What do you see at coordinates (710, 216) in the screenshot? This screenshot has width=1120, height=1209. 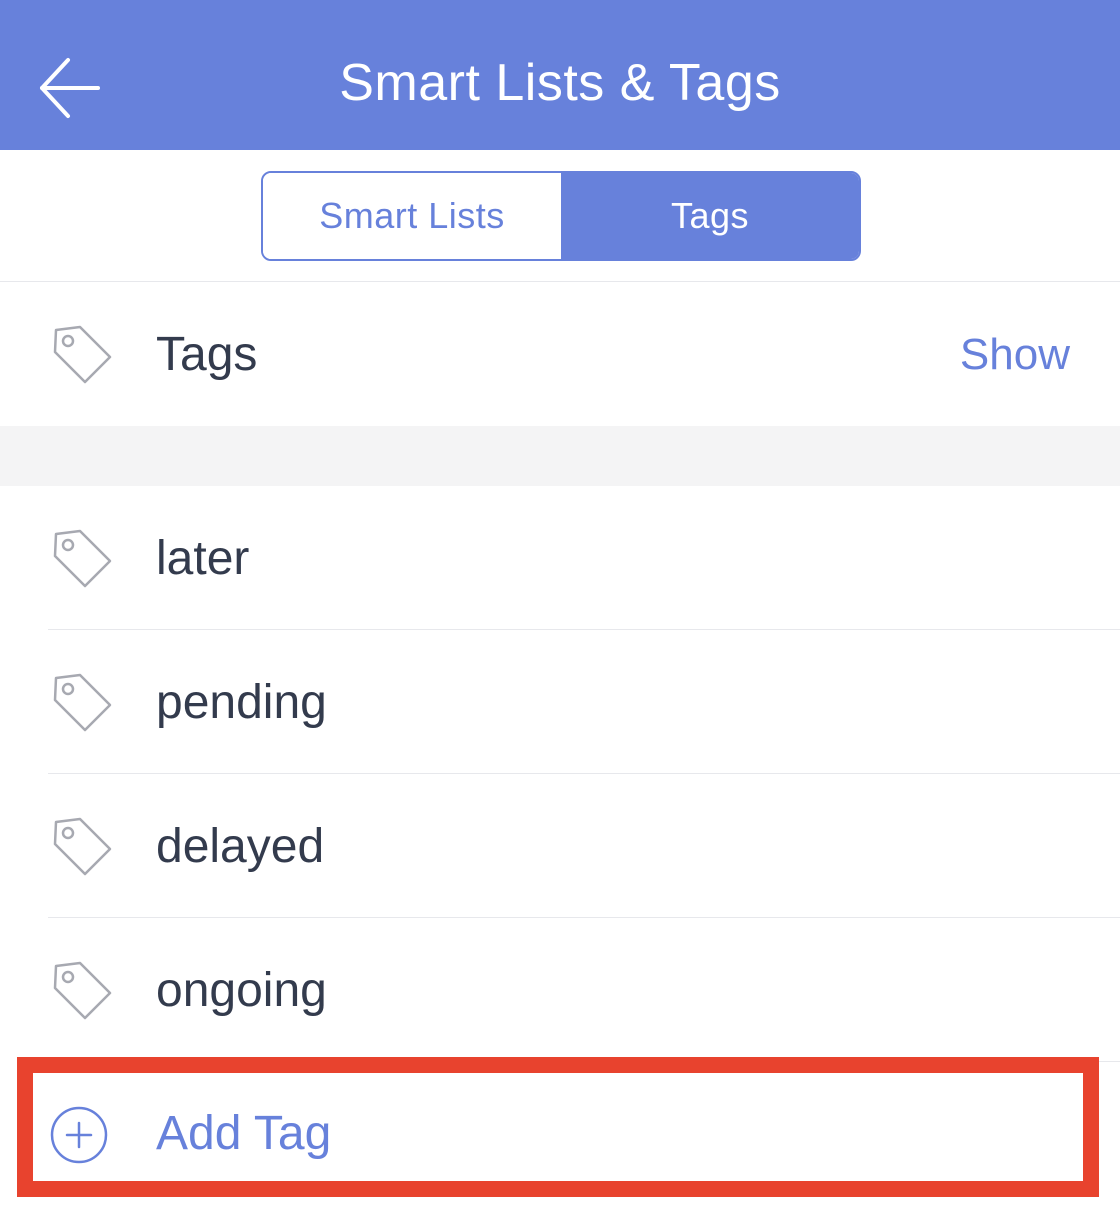 I see `tab-tags: Tags` at bounding box center [710, 216].